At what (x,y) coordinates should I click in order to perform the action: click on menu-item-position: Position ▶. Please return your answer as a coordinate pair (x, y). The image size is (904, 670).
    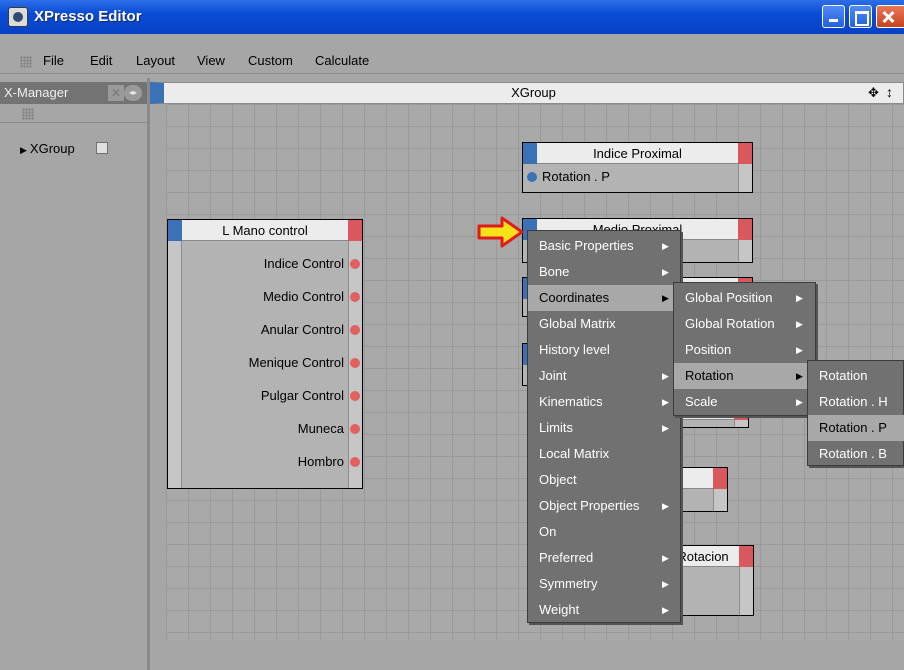
    Looking at the image, I should click on (744, 350).